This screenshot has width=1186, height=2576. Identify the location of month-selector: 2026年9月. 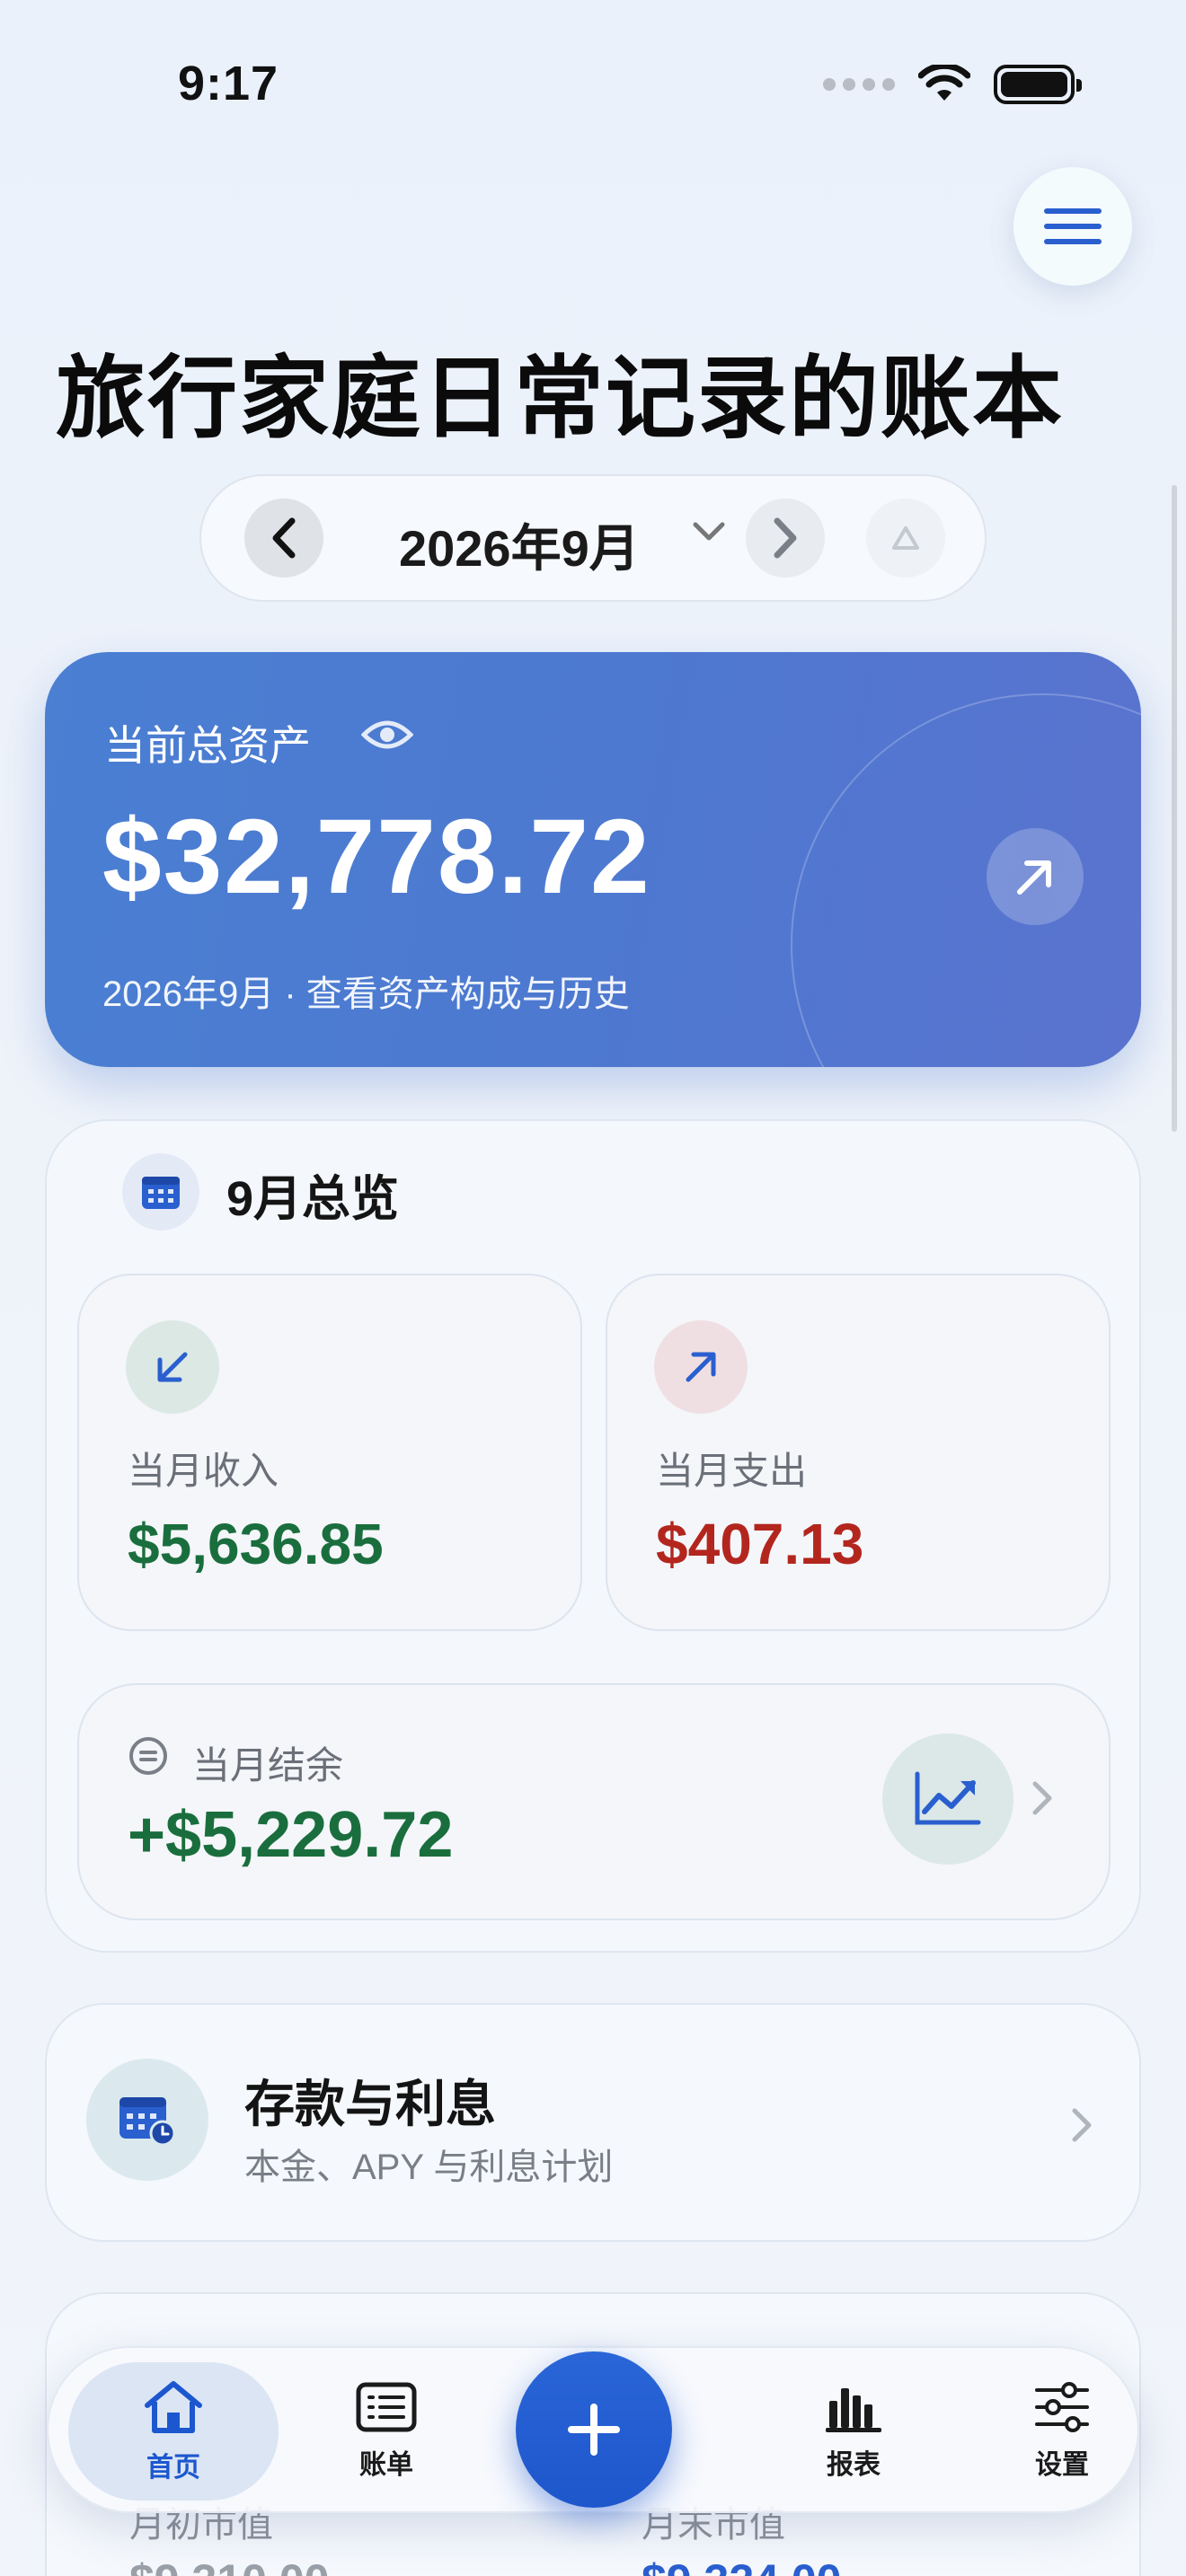
(593, 538).